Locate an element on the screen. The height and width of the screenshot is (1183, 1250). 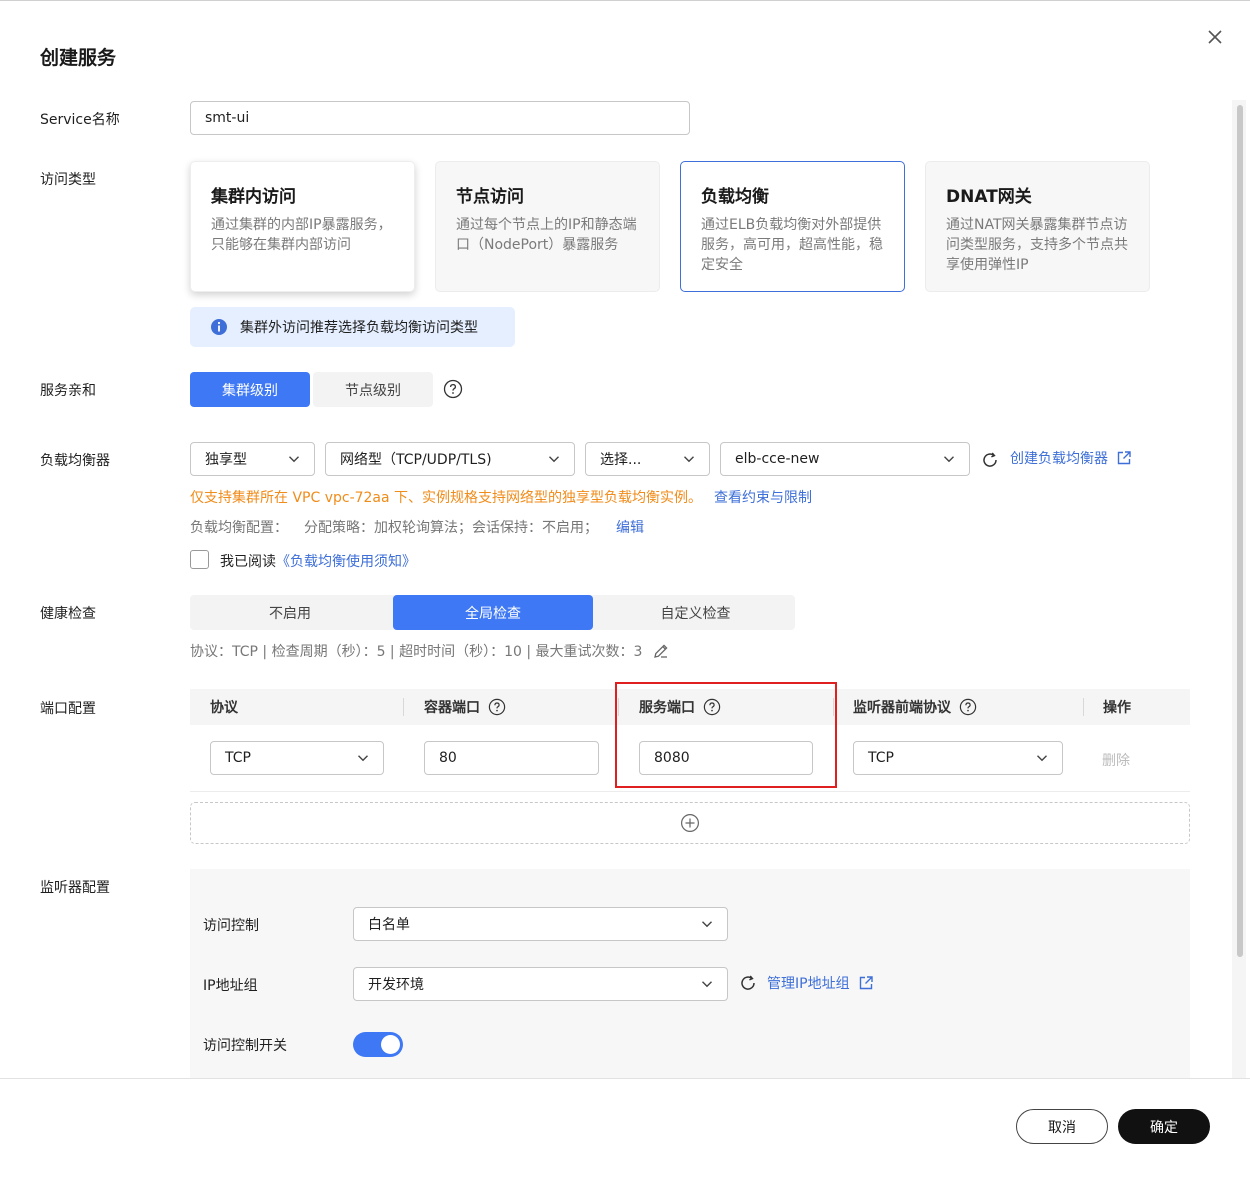
health-global-button: 全局检查 is located at coordinates (493, 612).